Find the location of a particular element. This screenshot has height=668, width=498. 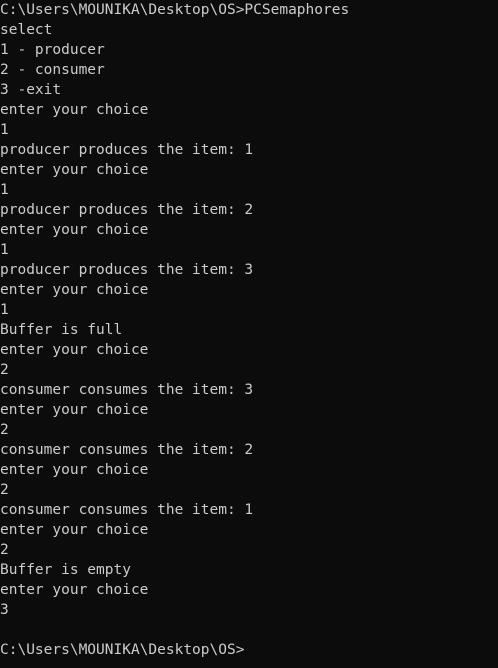

menu-option-exit: 3 -exit is located at coordinates (31, 90).